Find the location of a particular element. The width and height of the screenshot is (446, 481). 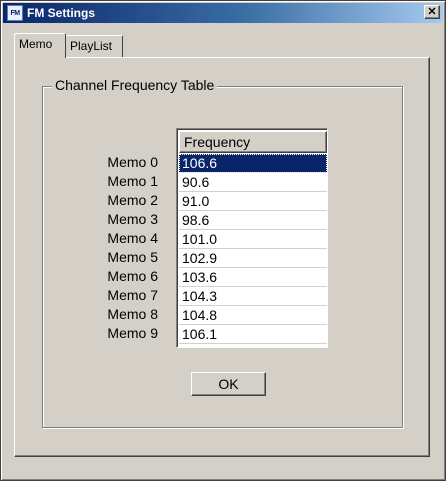

window-title: FM Settings is located at coordinates (61, 13).